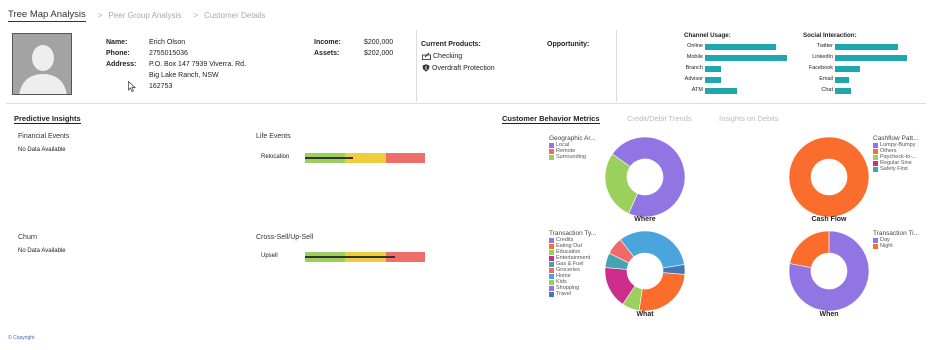 The height and width of the screenshot is (350, 933). What do you see at coordinates (117, 42) in the screenshot?
I see `name-label: Name:` at bounding box center [117, 42].